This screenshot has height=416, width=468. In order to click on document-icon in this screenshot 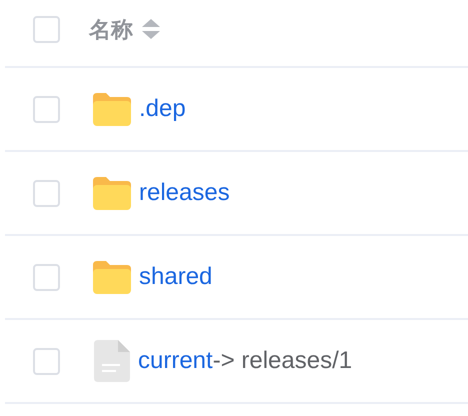, I will do `click(112, 361)`.